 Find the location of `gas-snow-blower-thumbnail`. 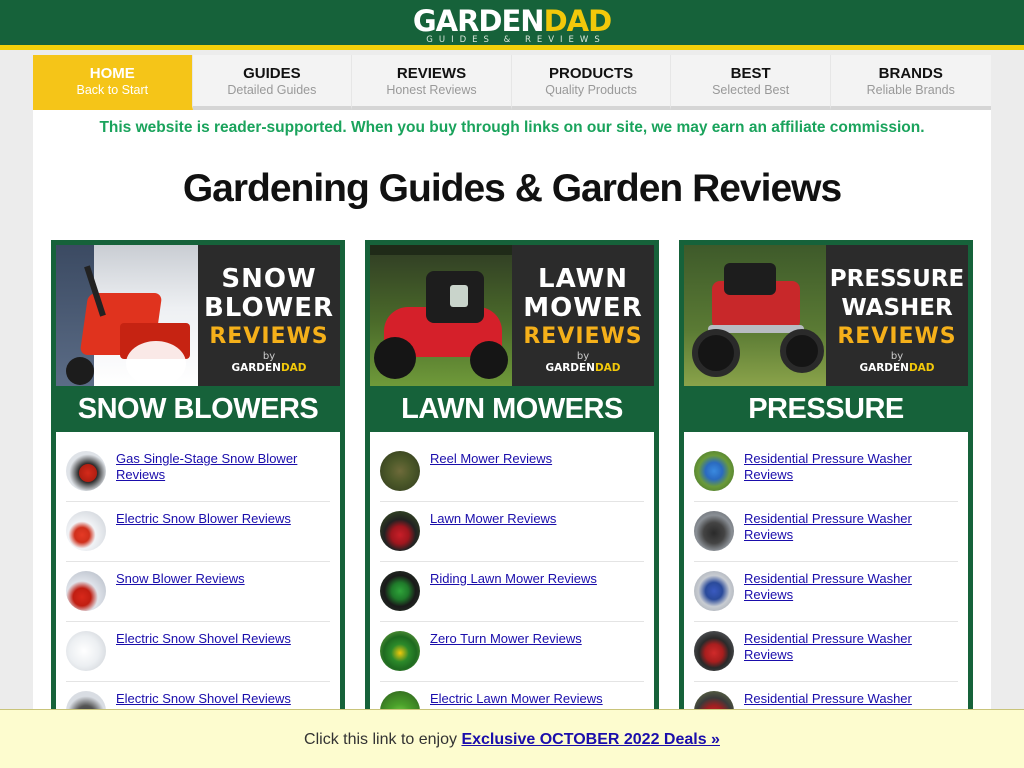

gas-snow-blower-thumbnail is located at coordinates (86, 471).